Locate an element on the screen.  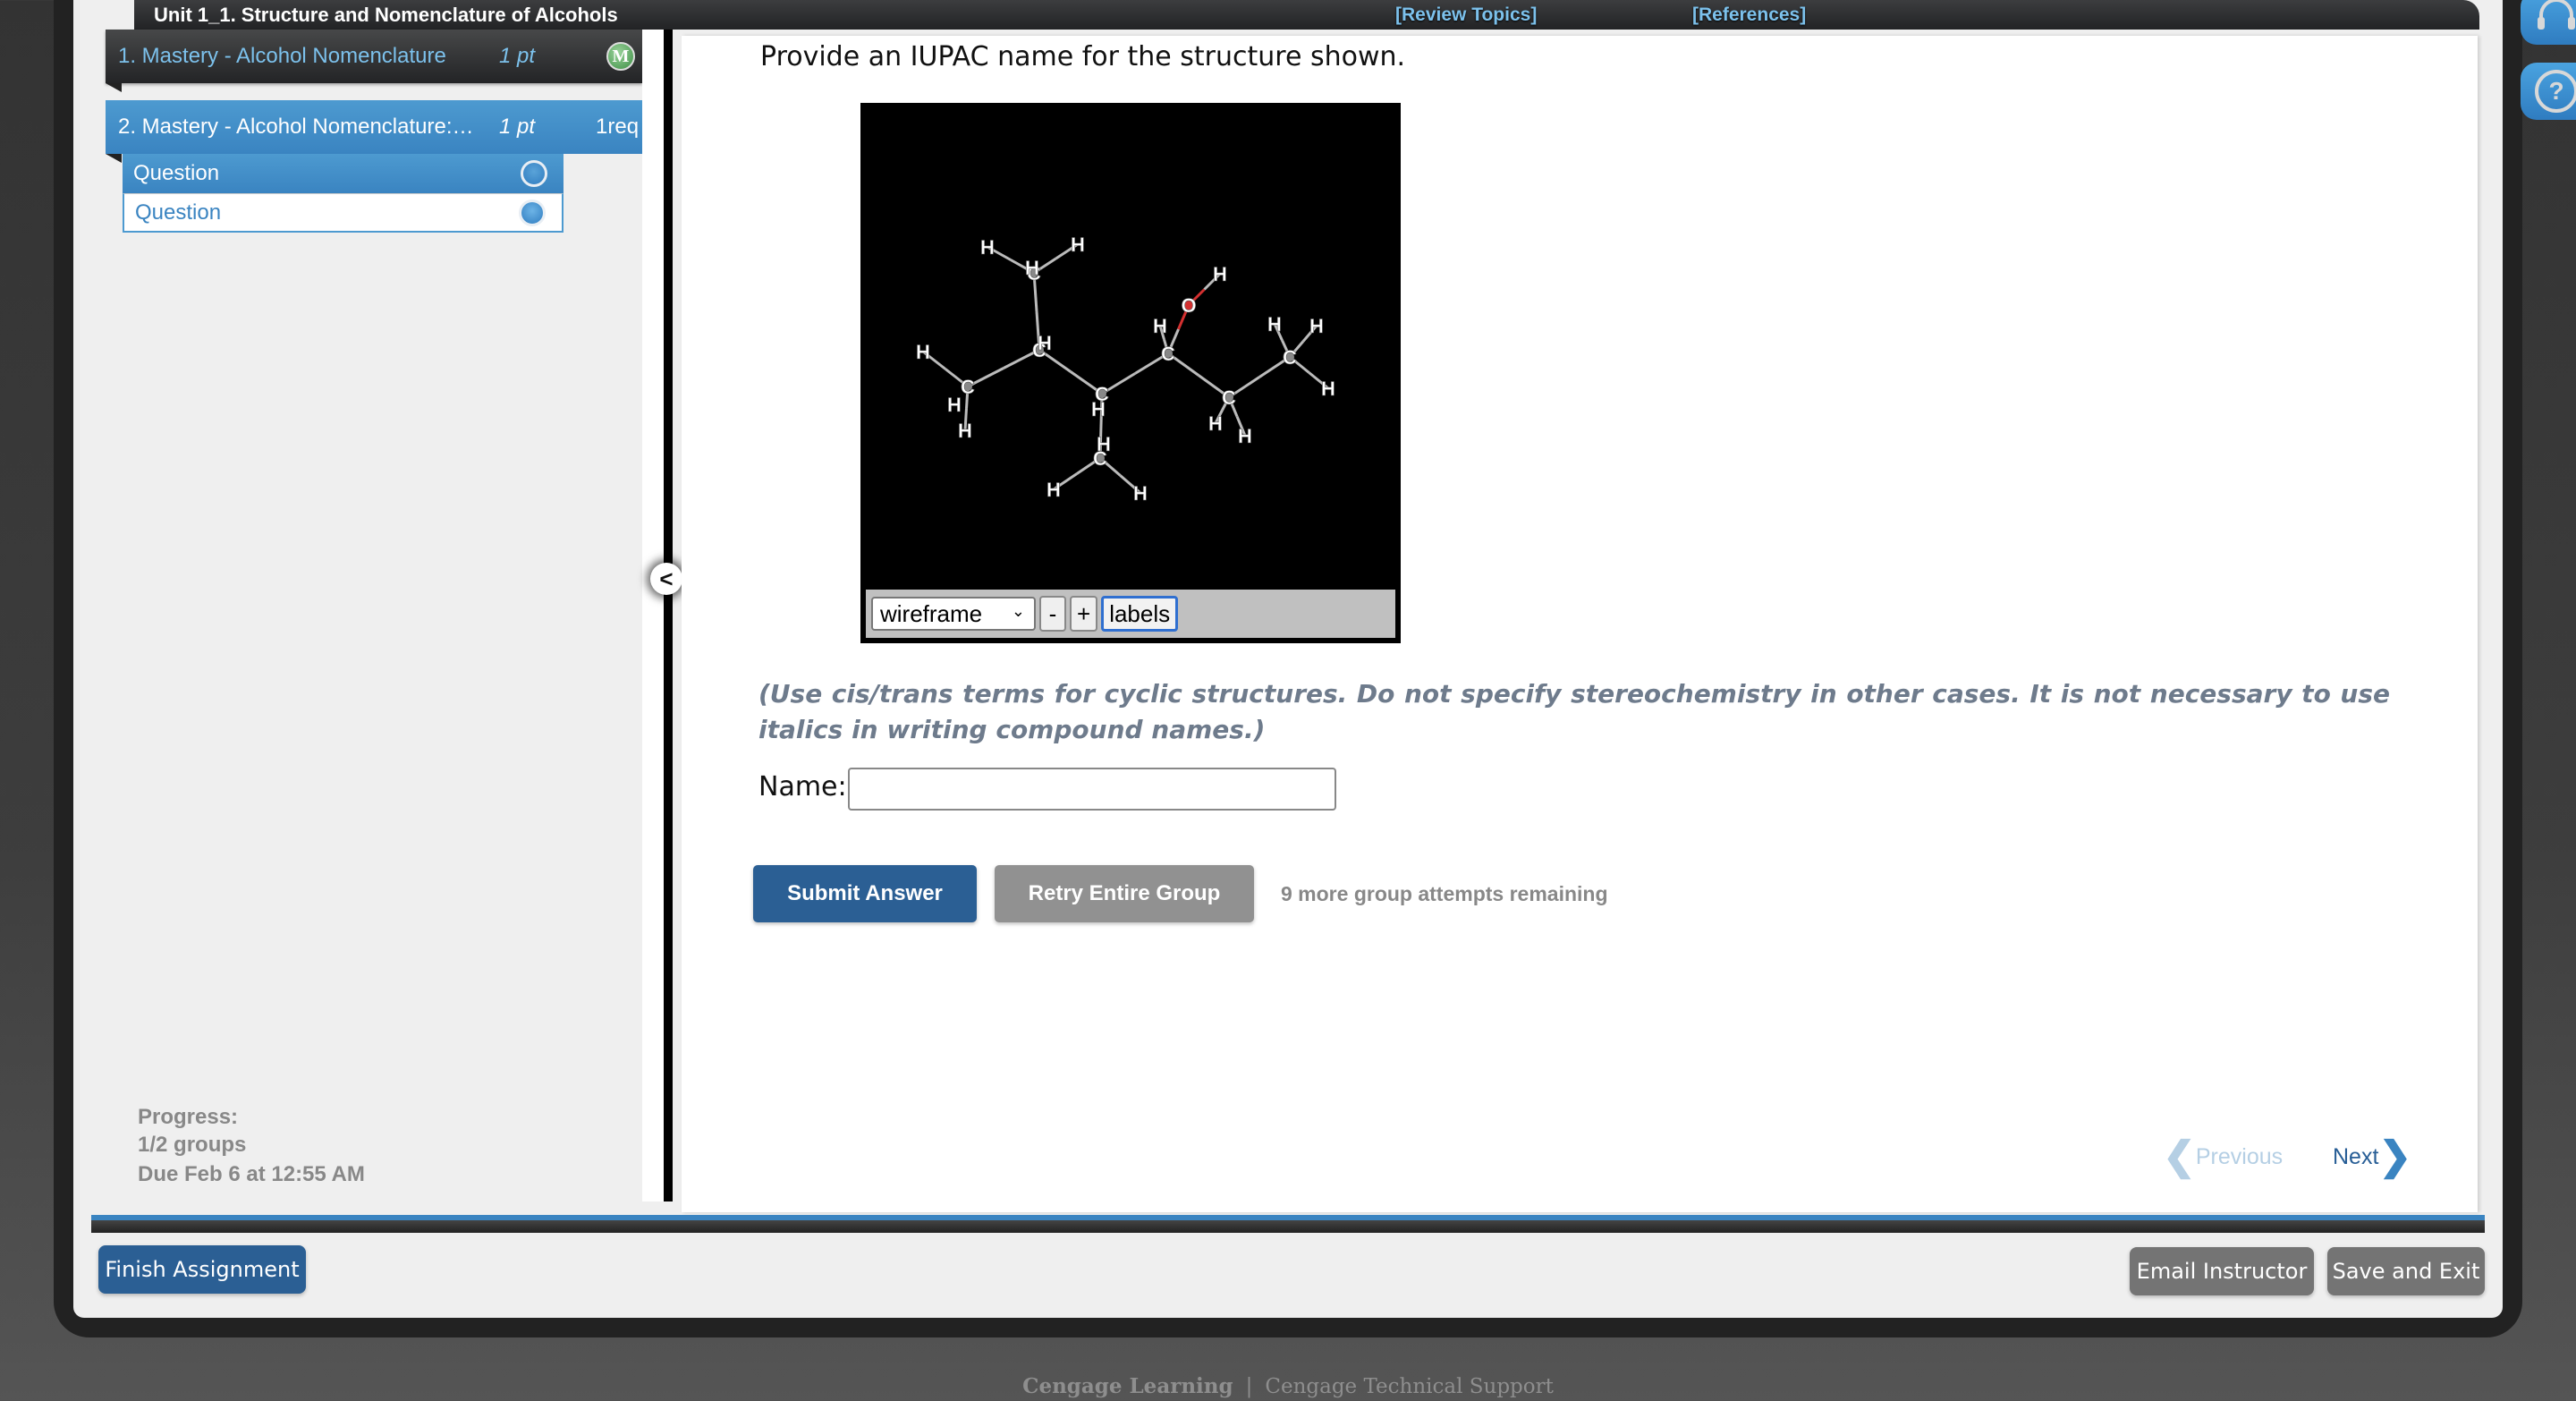
email-instructor-button: Email Instructor is located at coordinates (2222, 1271).